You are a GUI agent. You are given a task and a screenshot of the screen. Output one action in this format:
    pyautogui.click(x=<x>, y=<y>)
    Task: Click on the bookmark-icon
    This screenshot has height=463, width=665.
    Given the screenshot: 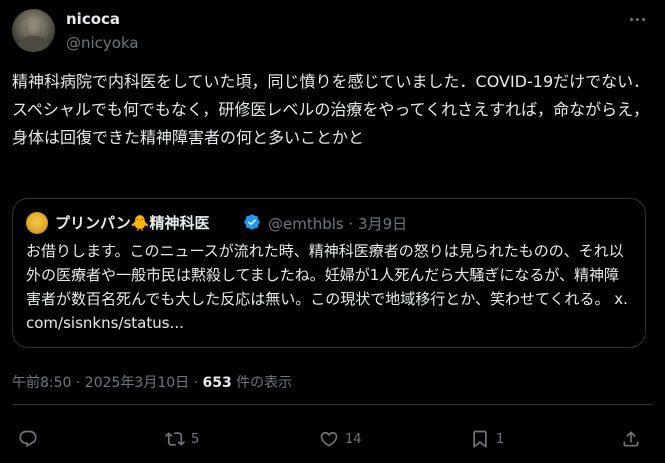 What is the action you would take?
    pyautogui.click(x=480, y=439)
    